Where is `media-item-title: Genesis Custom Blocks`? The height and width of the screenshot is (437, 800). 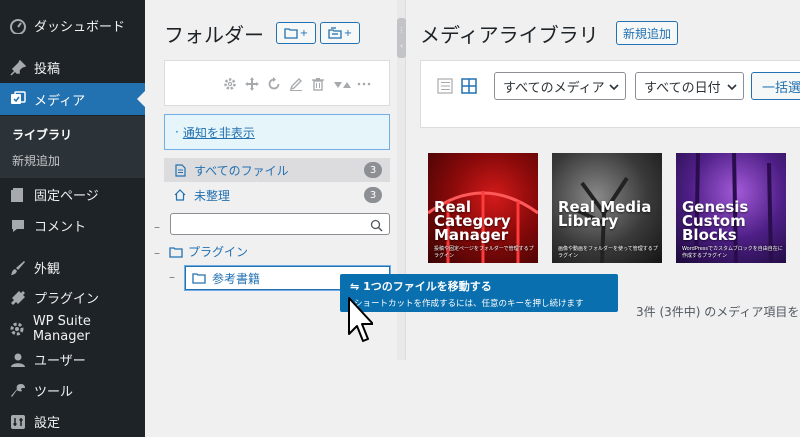 media-item-title: Genesis Custom Blocks is located at coordinates (715, 221).